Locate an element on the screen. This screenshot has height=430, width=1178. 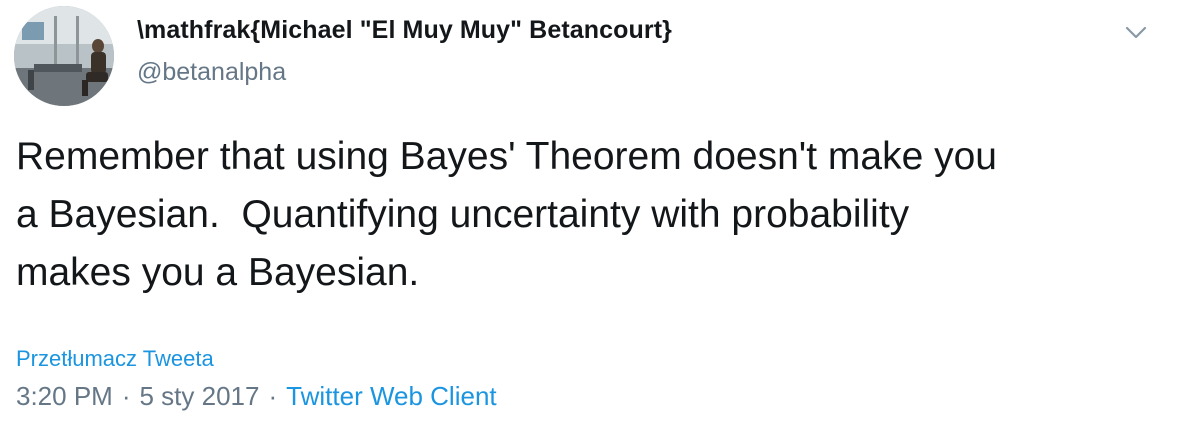
avatar-photo is located at coordinates (64, 56).